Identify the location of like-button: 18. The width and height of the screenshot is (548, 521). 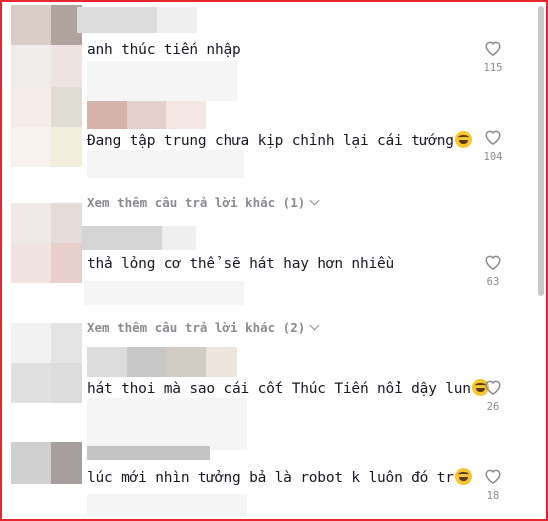
(493, 485).